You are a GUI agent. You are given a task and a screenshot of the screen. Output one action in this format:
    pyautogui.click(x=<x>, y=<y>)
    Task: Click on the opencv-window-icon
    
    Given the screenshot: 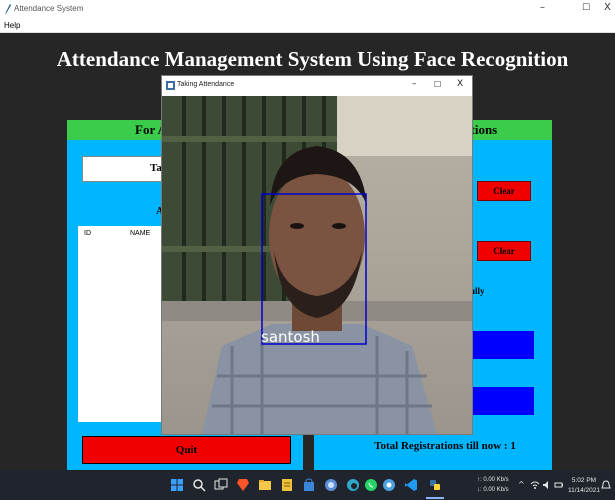 What is the action you would take?
    pyautogui.click(x=170, y=85)
    